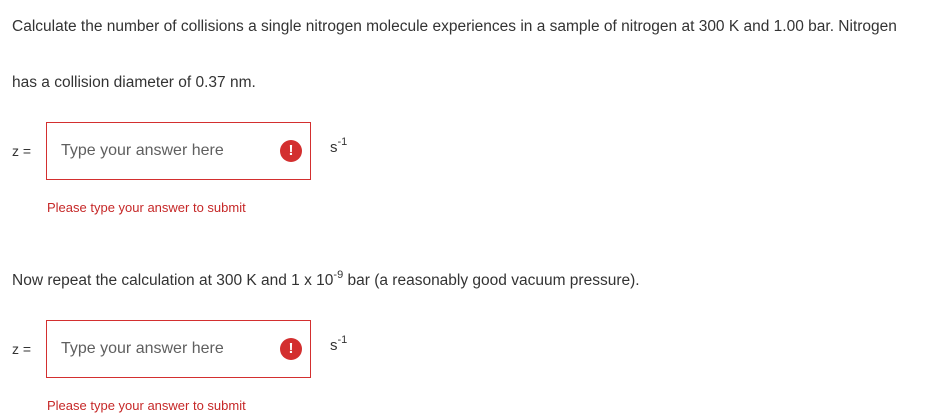 This screenshot has height=415, width=944. What do you see at coordinates (491, 280) in the screenshot?
I see `followup-text-after: bar (a reasonably good vacuum pressure).` at bounding box center [491, 280].